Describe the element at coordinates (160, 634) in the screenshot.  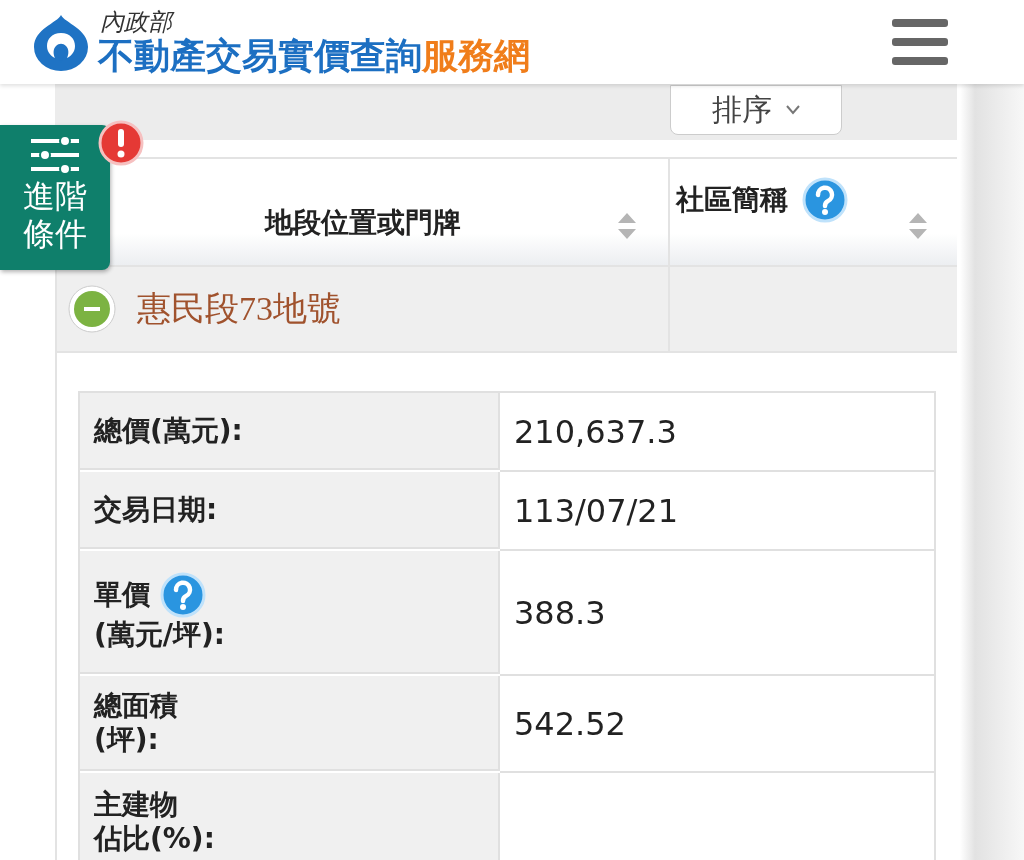
I see `field-label: (萬元/坪):` at that location.